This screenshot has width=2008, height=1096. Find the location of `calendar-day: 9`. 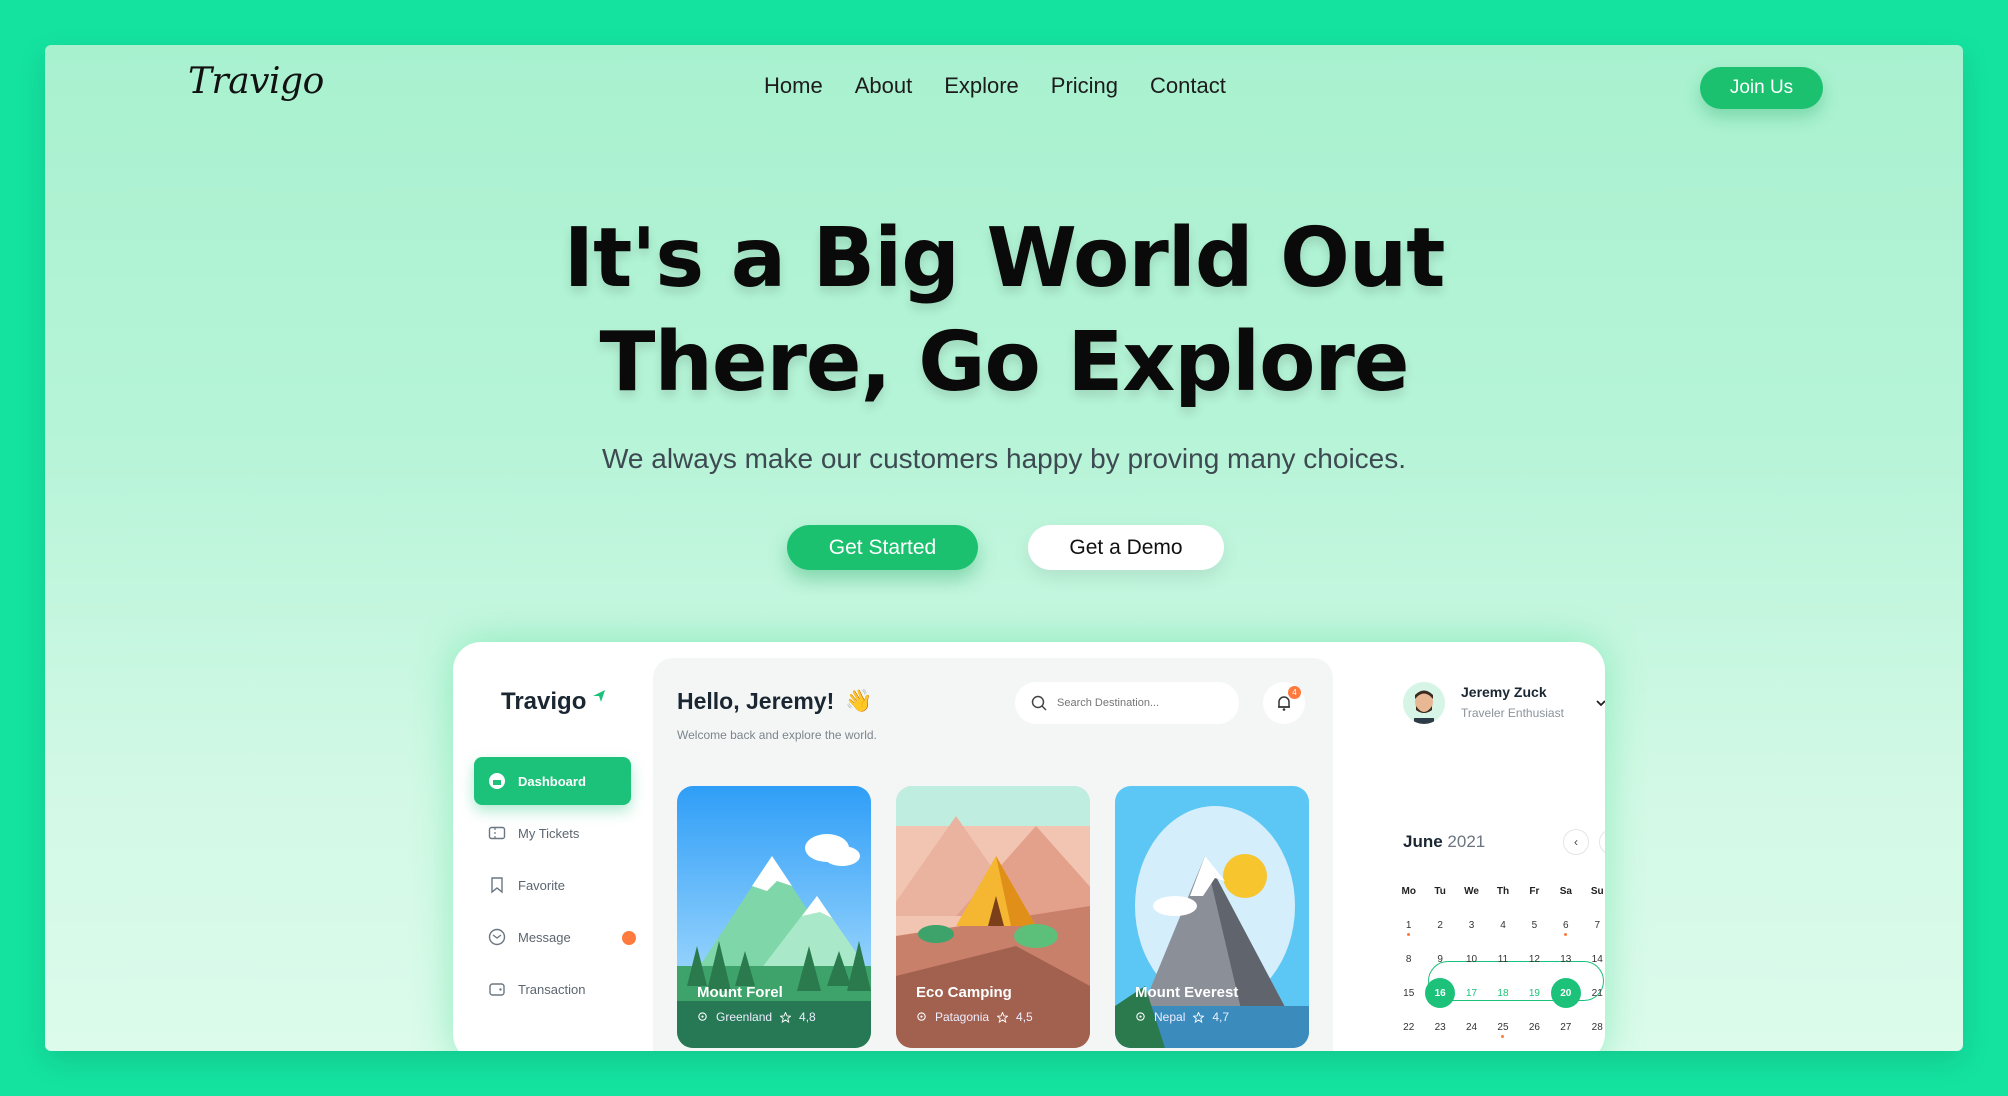

calendar-day: 9 is located at coordinates (1439, 959).